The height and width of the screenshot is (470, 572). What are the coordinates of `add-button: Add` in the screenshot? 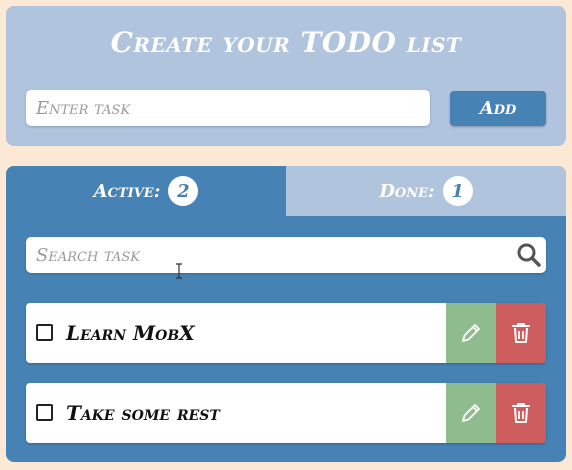 It's located at (498, 108).